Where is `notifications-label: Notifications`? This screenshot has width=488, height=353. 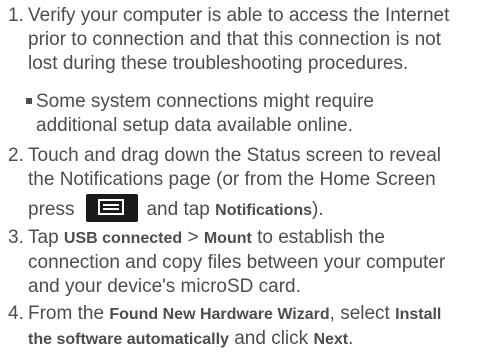 notifications-label: Notifications is located at coordinates (264, 210).